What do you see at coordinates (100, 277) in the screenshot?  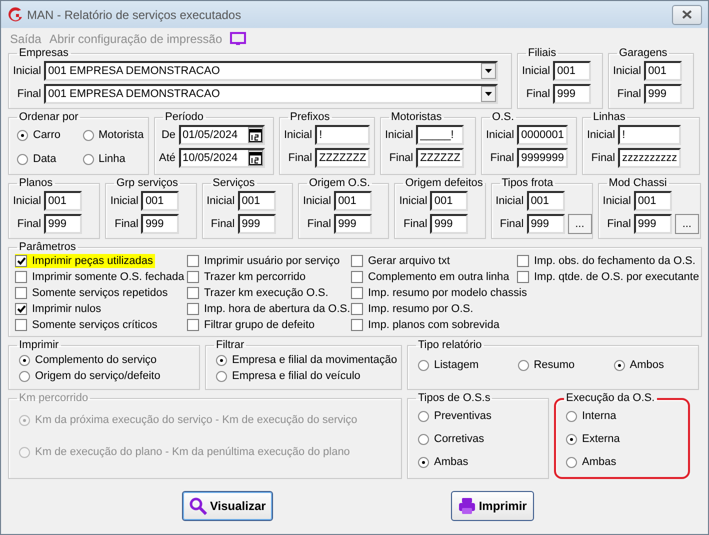 I see `checkbox-option: Imprimir somente O.S. fechada` at bounding box center [100, 277].